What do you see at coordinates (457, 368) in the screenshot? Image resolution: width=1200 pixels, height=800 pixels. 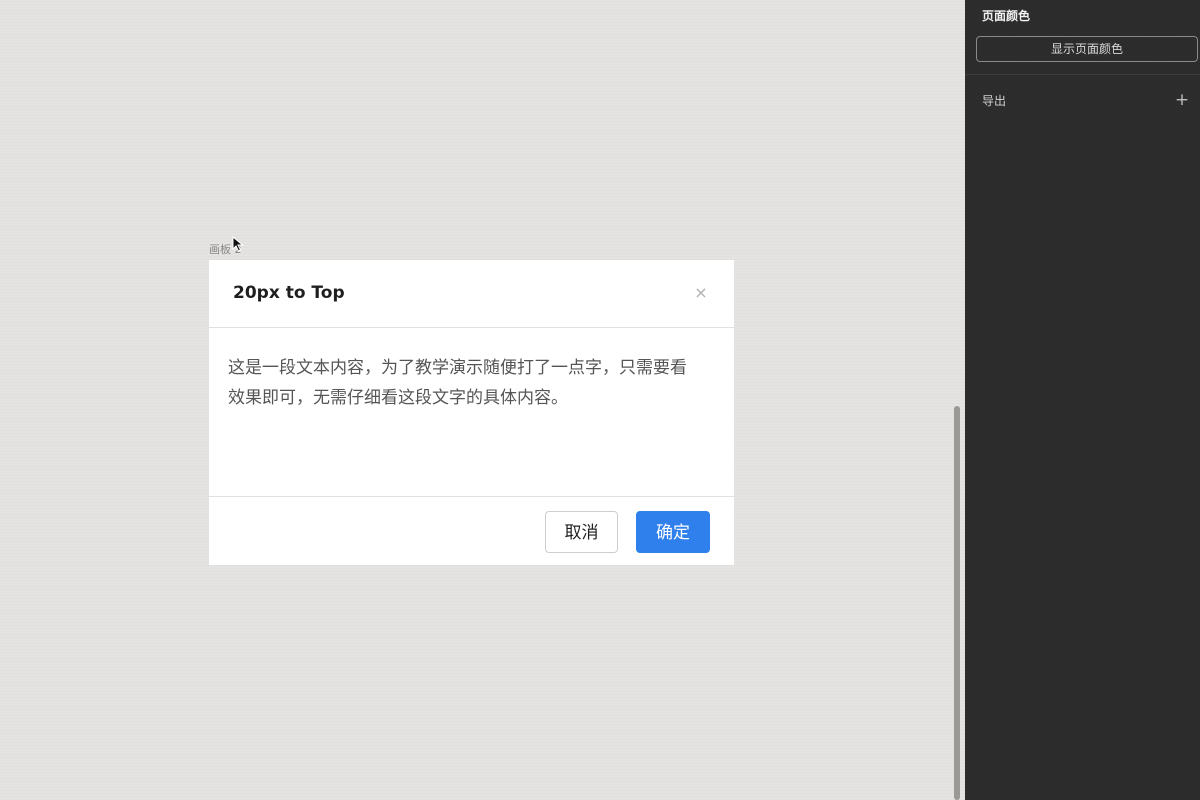 I see `dialog-body-line: 这是一段文本内容，为了教学演示随便打了一点字，只需要看` at bounding box center [457, 368].